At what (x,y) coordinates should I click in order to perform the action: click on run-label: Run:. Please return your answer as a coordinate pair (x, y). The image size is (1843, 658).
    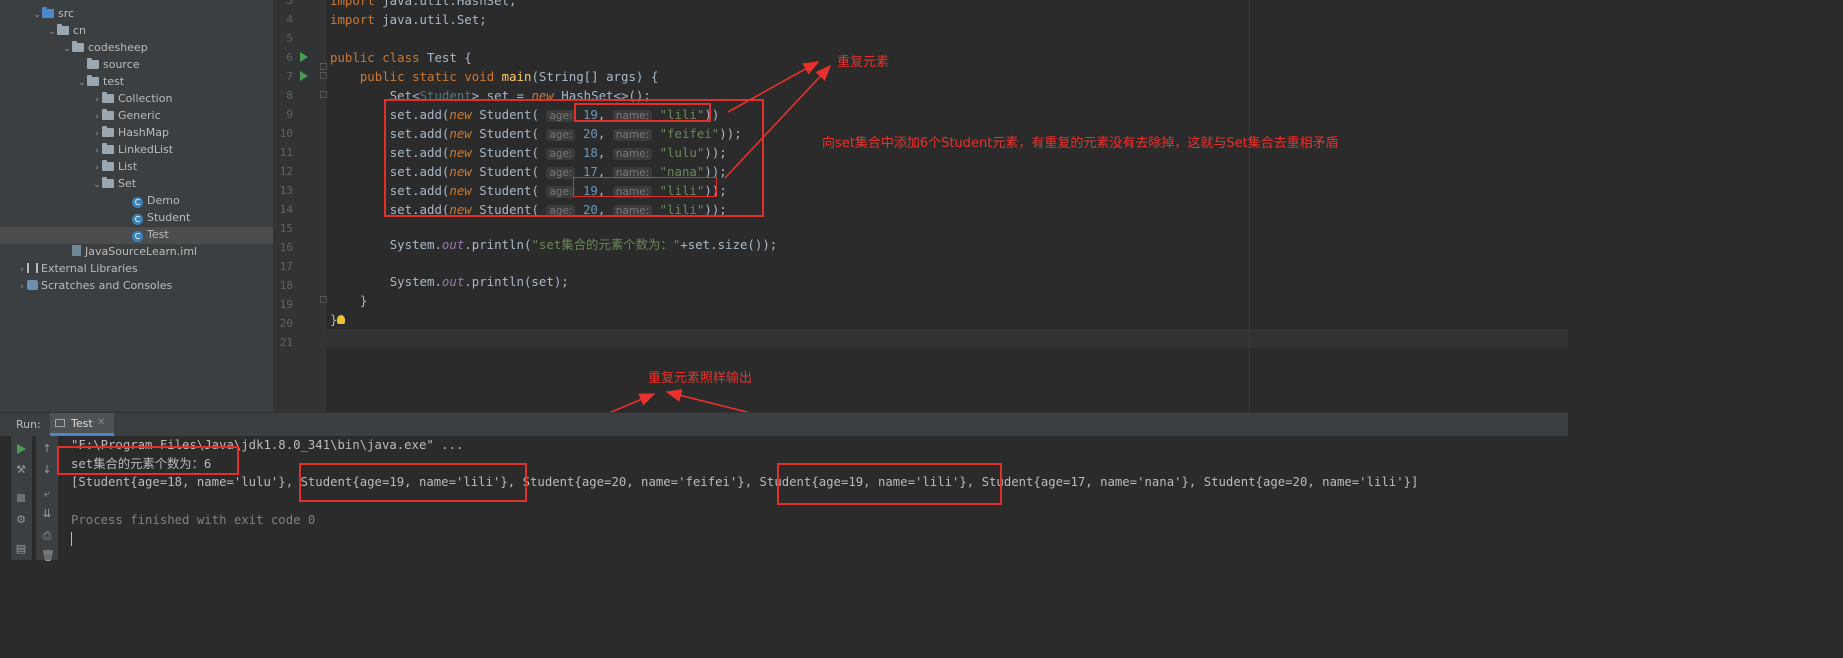
    Looking at the image, I should click on (28, 424).